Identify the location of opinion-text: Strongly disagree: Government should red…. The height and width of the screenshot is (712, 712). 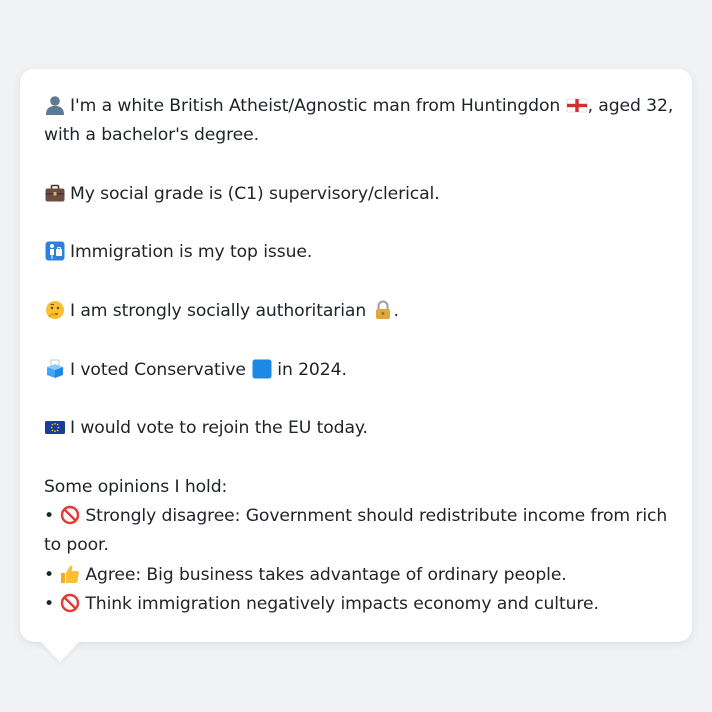
(356, 531).